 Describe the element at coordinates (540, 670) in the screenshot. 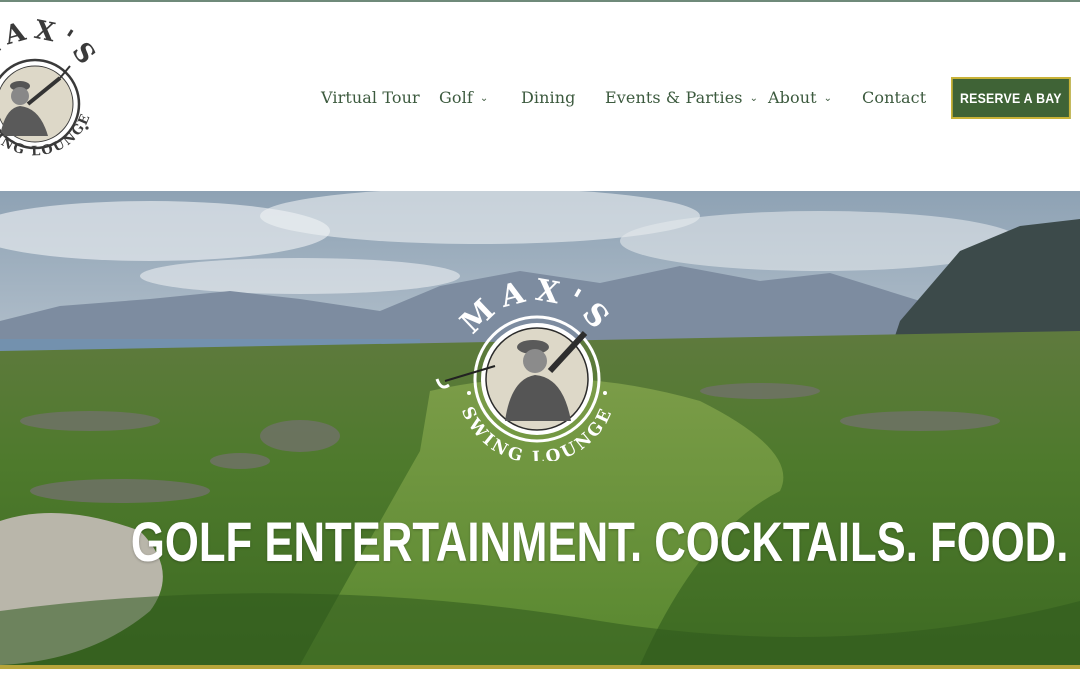

I see `gold-accent-bar` at that location.